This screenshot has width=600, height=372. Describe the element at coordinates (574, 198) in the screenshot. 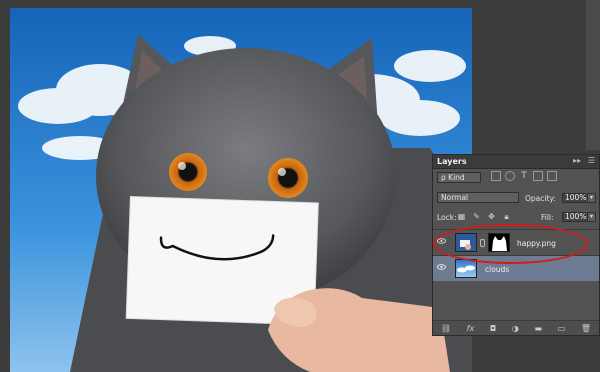

I see `opacity-field: 100%` at that location.